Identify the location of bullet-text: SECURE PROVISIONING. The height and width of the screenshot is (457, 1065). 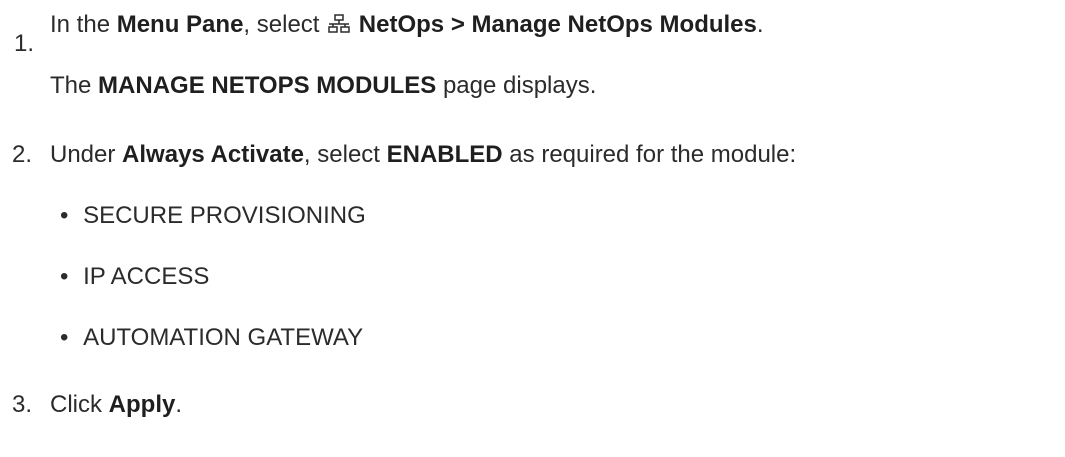
(224, 215).